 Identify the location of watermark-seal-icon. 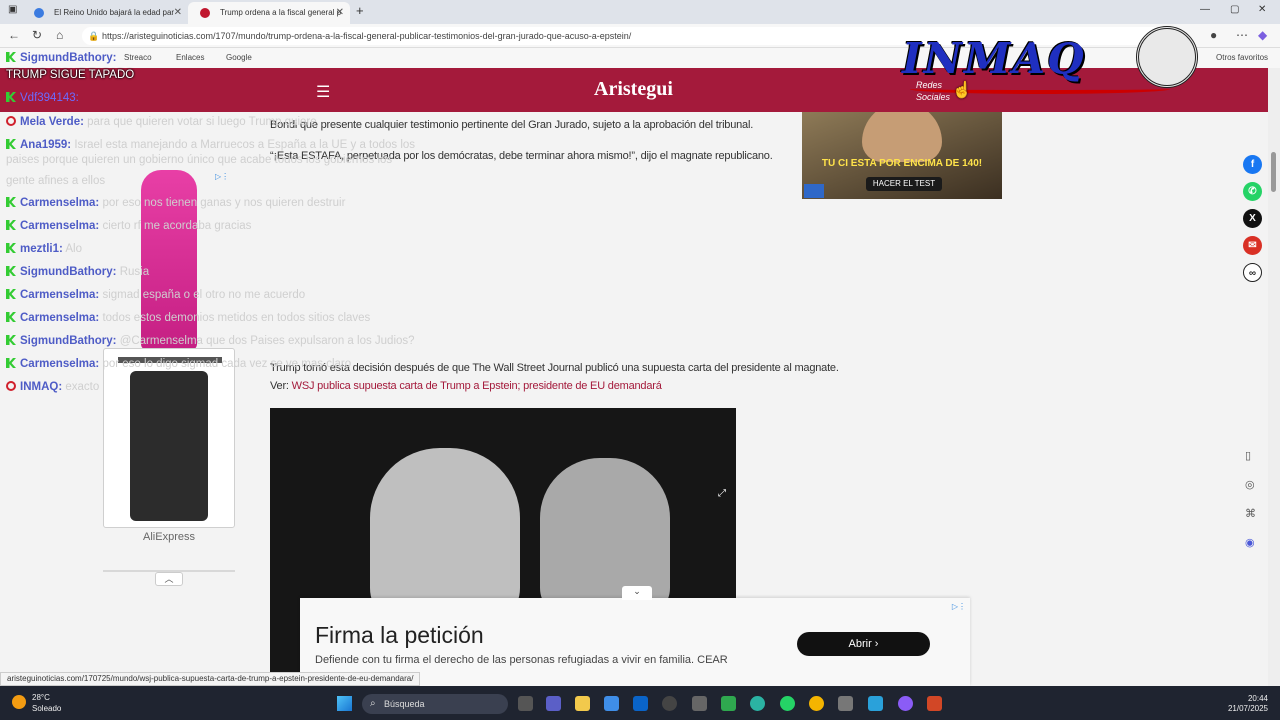
(1167, 57).